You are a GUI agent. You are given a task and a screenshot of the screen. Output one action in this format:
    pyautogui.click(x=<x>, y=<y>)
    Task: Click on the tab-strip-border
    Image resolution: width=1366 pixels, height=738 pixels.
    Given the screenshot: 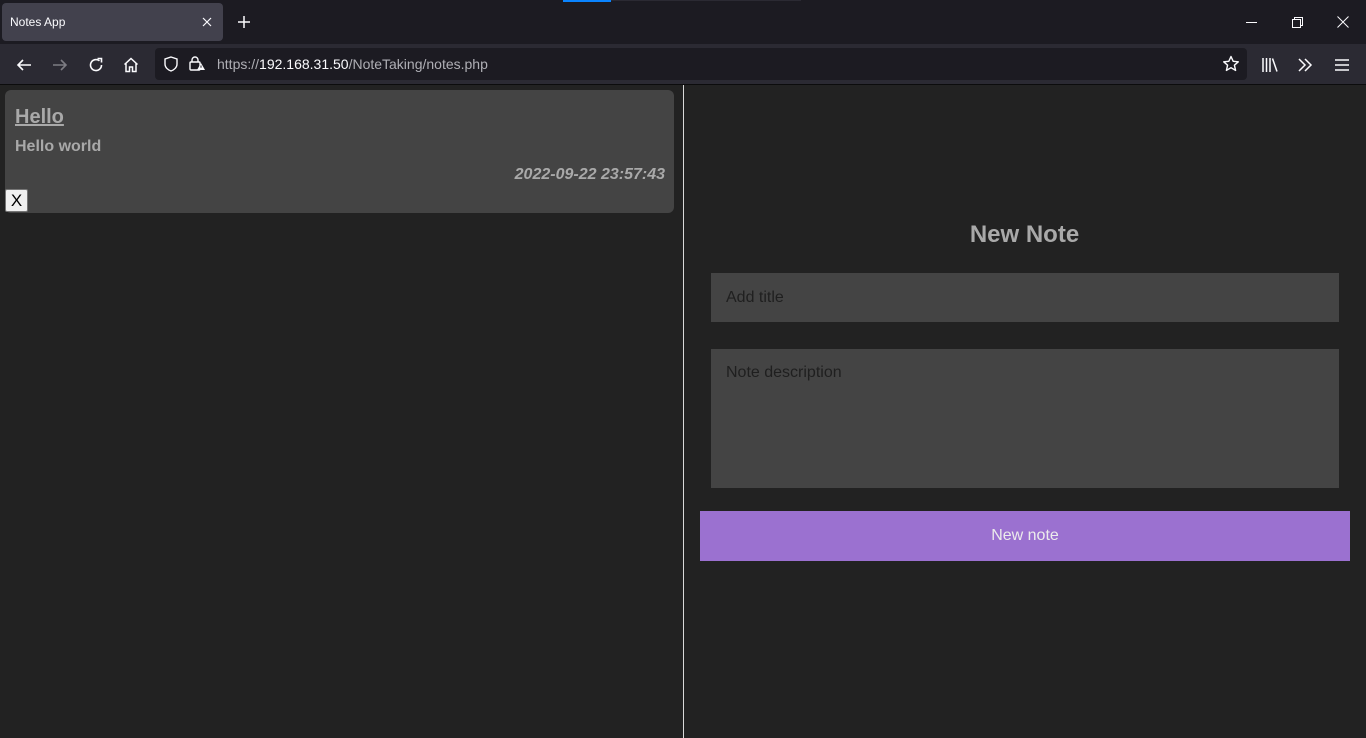 What is the action you would take?
    pyautogui.click(x=706, y=0)
    